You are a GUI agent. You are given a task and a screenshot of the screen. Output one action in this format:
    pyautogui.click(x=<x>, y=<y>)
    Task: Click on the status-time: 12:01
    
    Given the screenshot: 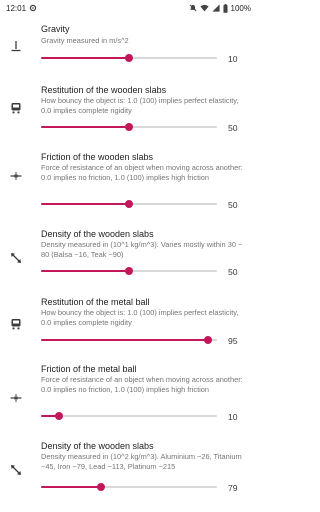 What is the action you would take?
    pyautogui.click(x=16, y=8)
    